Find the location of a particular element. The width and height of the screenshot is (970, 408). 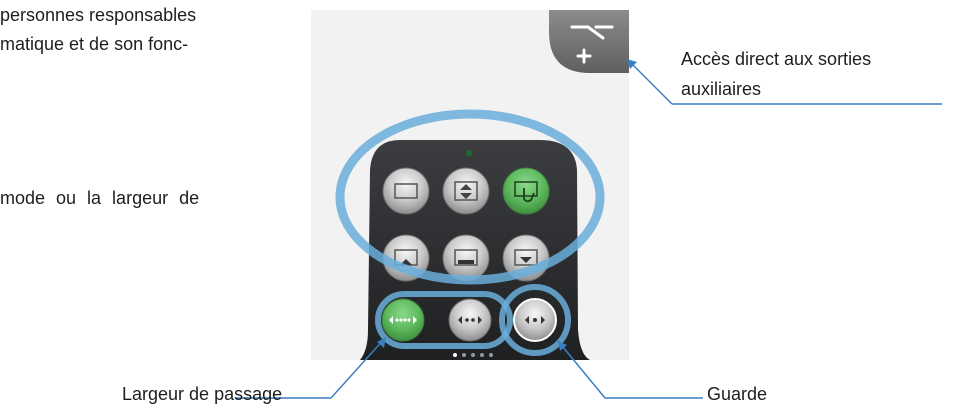

guard-button is located at coordinates (535, 320).